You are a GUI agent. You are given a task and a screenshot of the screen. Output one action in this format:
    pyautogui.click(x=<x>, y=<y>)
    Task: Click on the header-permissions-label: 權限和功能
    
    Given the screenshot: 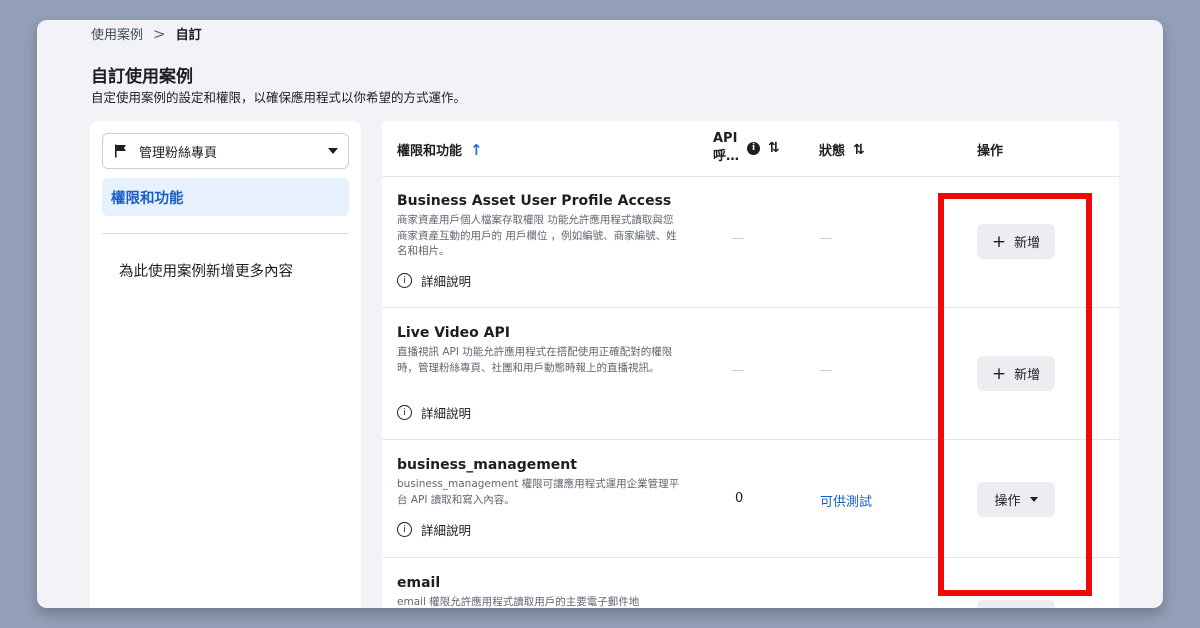 What is the action you would take?
    pyautogui.click(x=430, y=151)
    